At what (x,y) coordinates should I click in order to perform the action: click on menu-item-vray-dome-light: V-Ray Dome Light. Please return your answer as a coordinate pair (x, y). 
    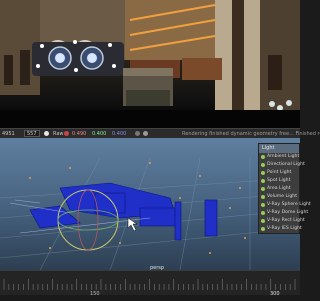
    Looking at the image, I should click on (283, 213).